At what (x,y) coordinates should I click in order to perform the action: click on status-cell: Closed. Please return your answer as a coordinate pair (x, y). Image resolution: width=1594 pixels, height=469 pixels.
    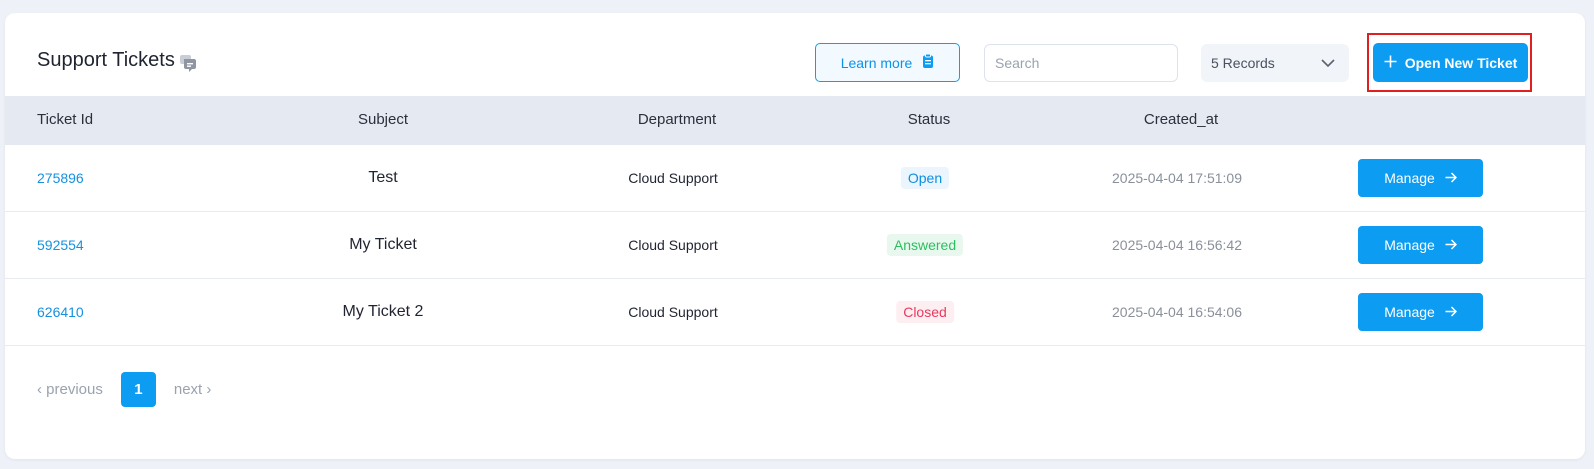
    Looking at the image, I should click on (925, 312).